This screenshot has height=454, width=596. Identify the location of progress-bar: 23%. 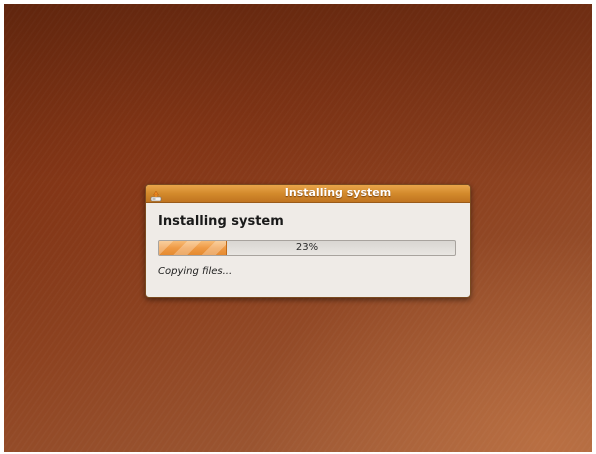
(307, 248).